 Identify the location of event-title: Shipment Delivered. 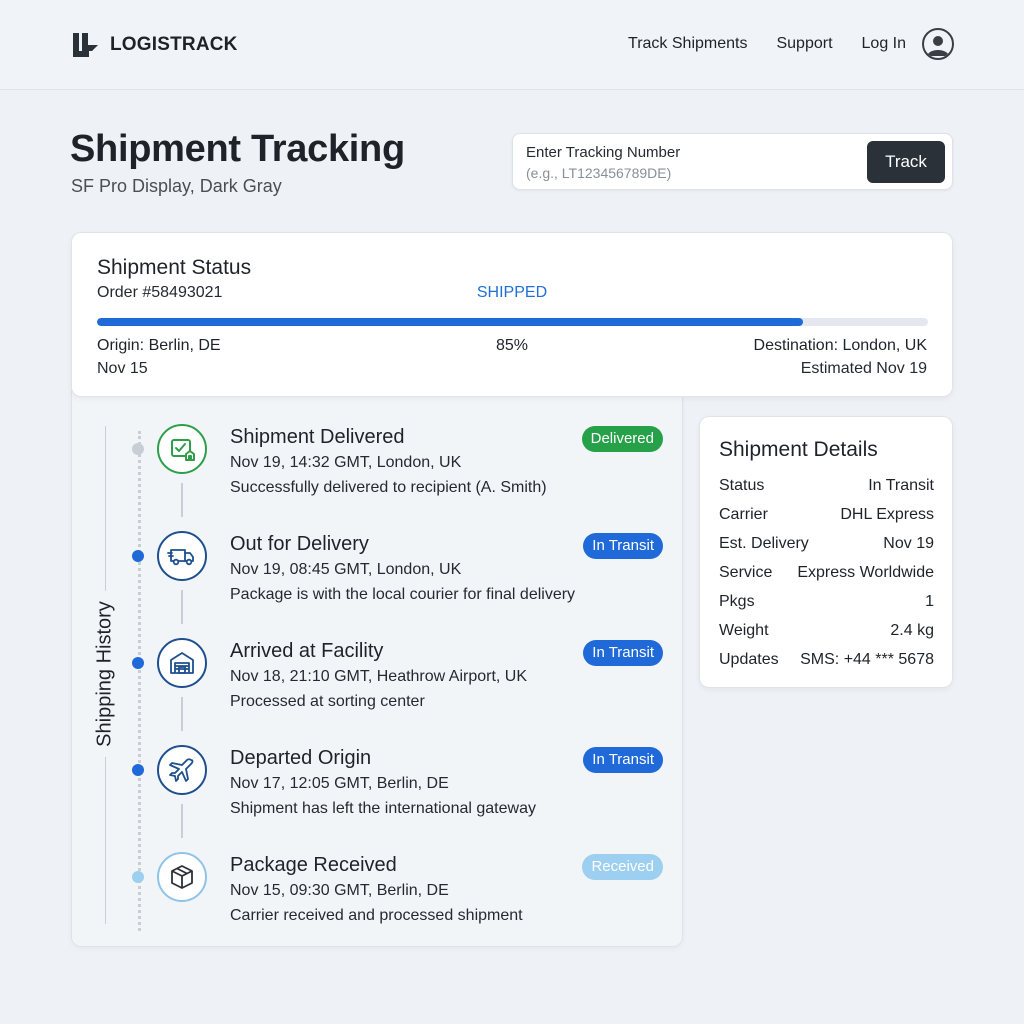
(317, 437).